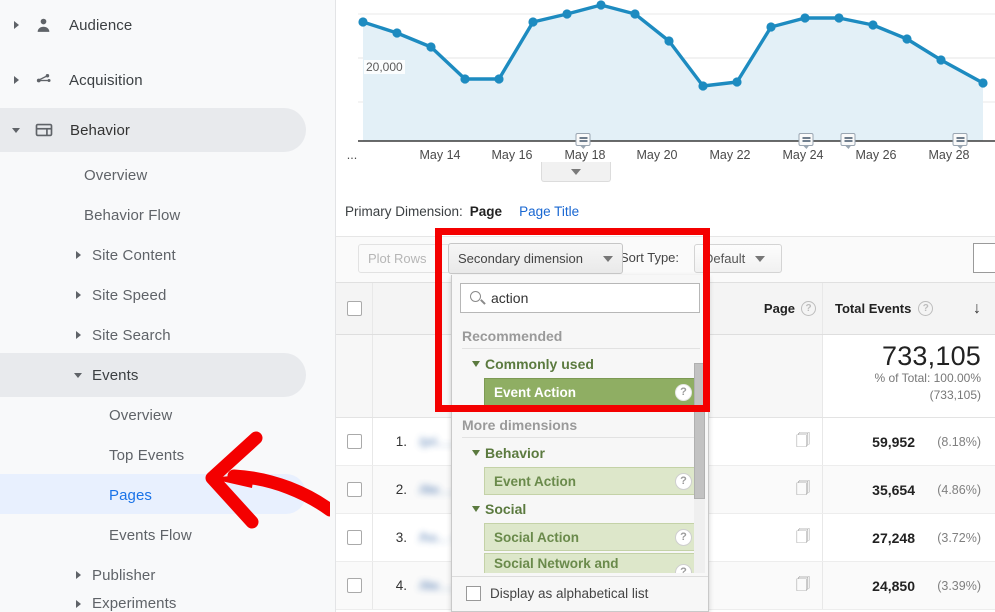 This screenshot has width=995, height=612. What do you see at coordinates (167, 215) in the screenshot?
I see `sidebar-item-behavior-flow: Behavior Flow` at bounding box center [167, 215].